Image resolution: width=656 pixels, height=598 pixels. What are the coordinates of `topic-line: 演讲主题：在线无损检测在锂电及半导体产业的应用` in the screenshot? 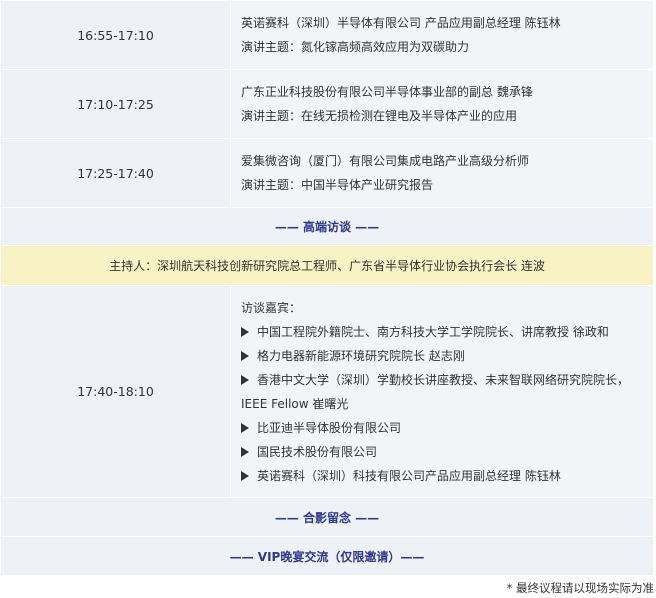 It's located at (379, 116).